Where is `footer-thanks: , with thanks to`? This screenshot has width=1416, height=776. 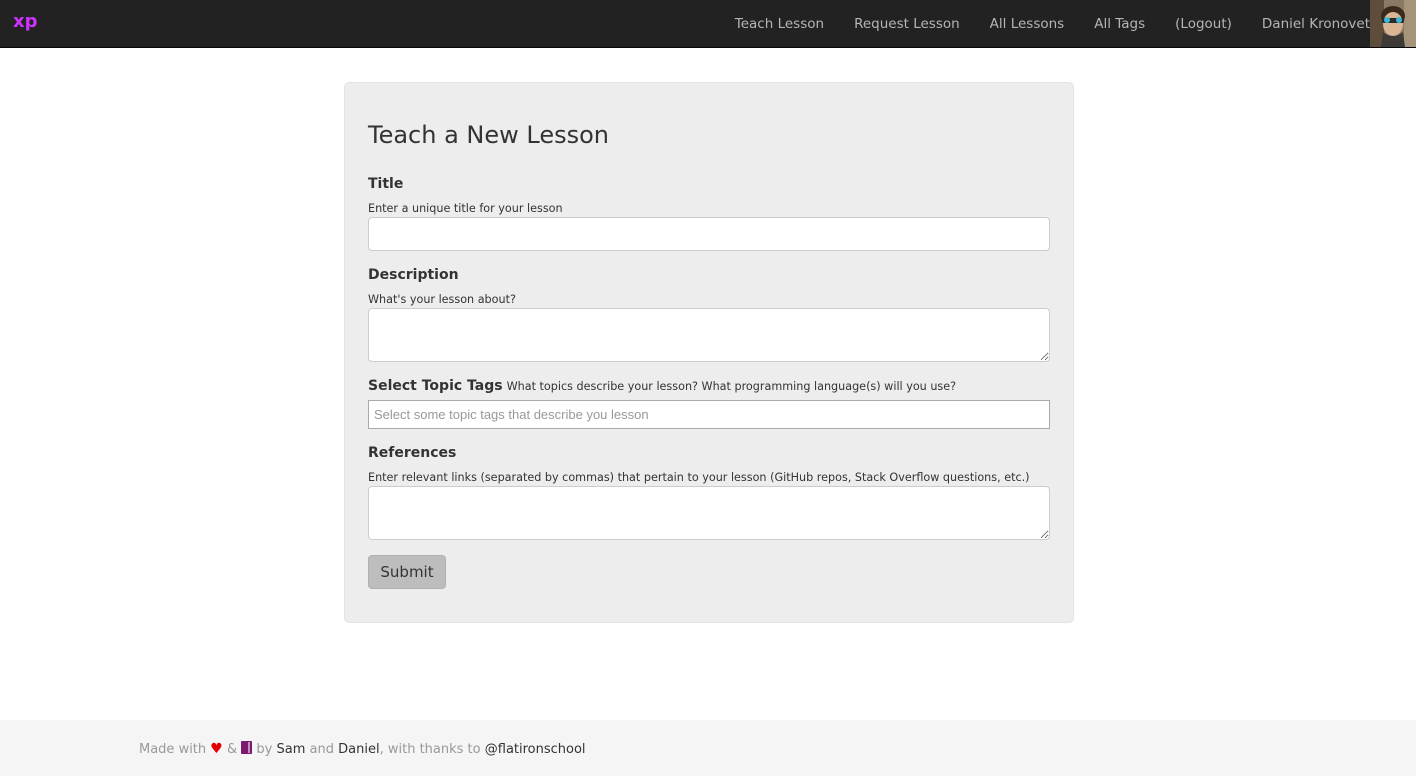 footer-thanks: , with thanks to is located at coordinates (430, 749).